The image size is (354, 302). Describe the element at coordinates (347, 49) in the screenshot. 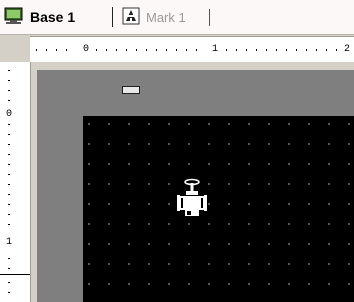

I see `ruler-label: 2` at that location.